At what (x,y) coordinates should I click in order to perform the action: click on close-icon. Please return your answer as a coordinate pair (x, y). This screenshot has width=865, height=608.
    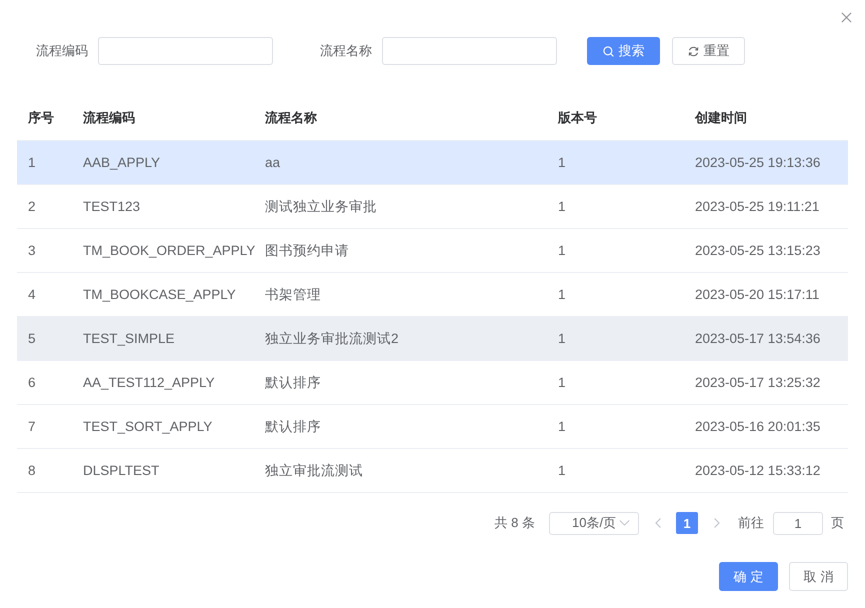
    Looking at the image, I should click on (846, 17).